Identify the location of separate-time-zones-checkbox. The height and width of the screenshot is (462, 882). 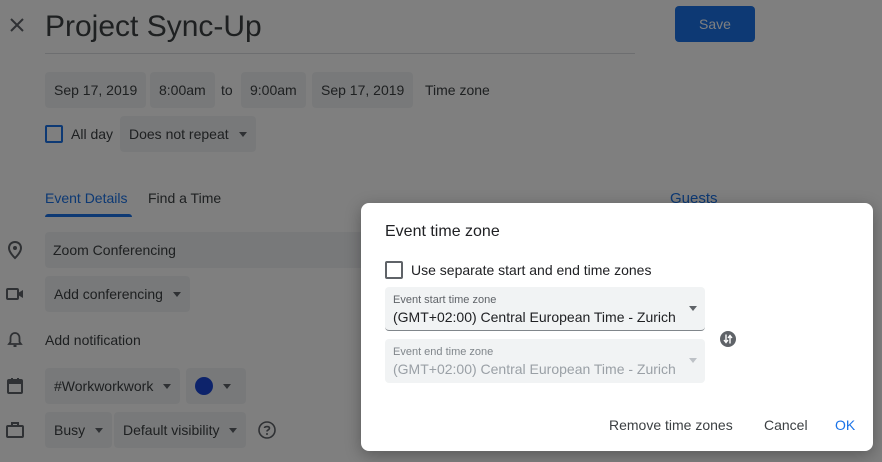
(394, 270).